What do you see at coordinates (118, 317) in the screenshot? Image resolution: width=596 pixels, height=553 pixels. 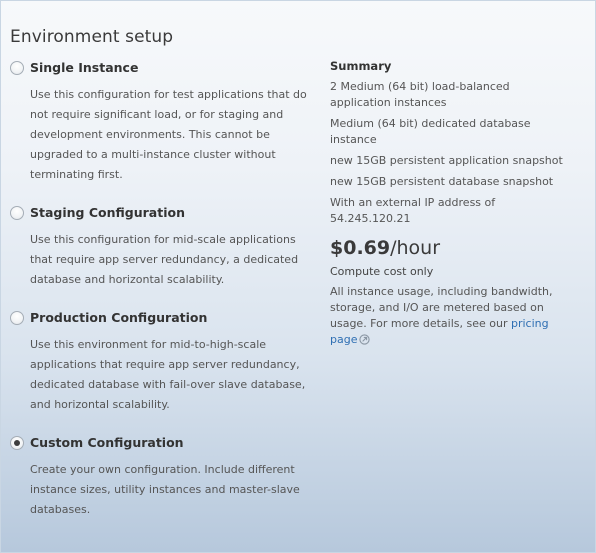 I see `option-label: Production Configuration` at bounding box center [118, 317].